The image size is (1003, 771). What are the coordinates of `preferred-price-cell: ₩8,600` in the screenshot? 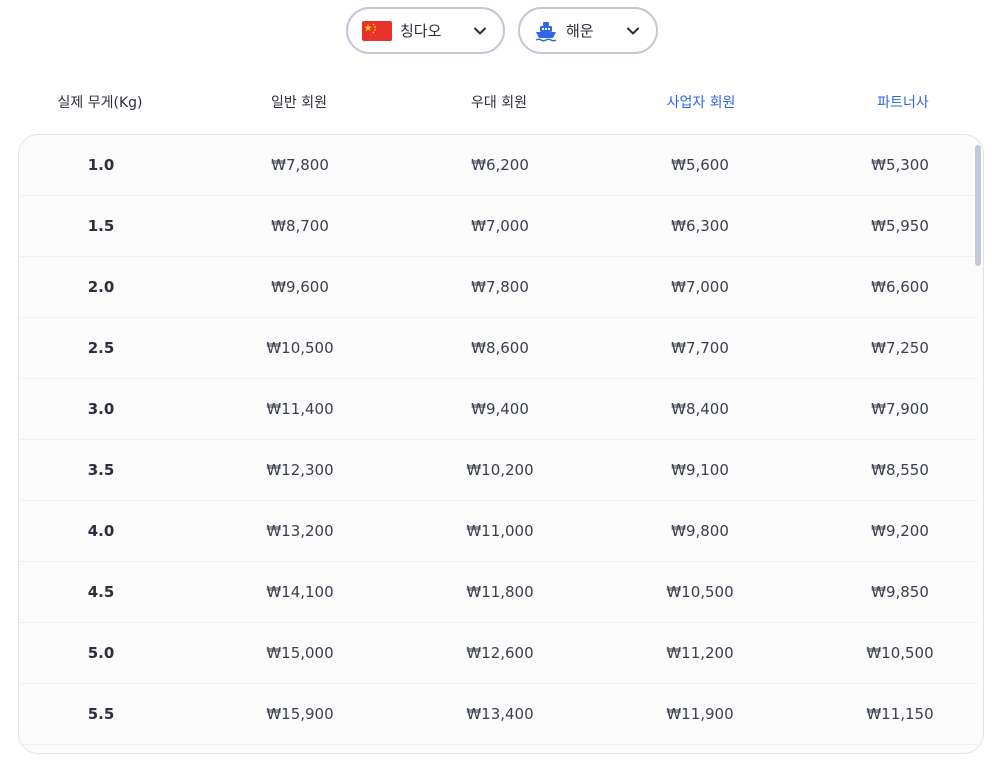 It's located at (500, 348).